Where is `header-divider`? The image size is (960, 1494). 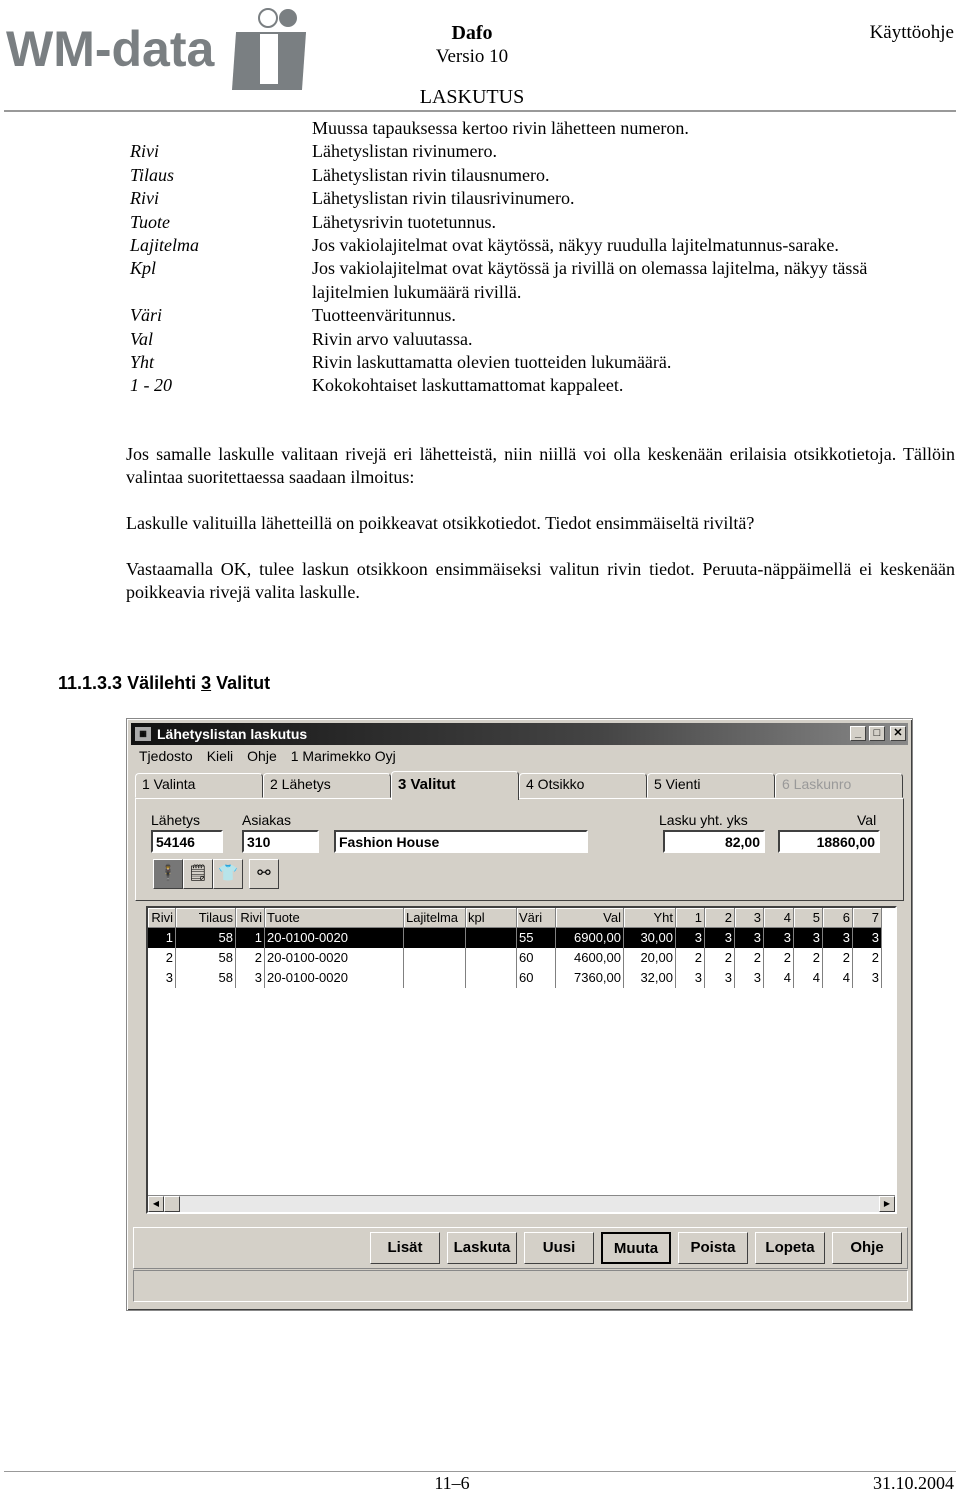
header-divider is located at coordinates (480, 111).